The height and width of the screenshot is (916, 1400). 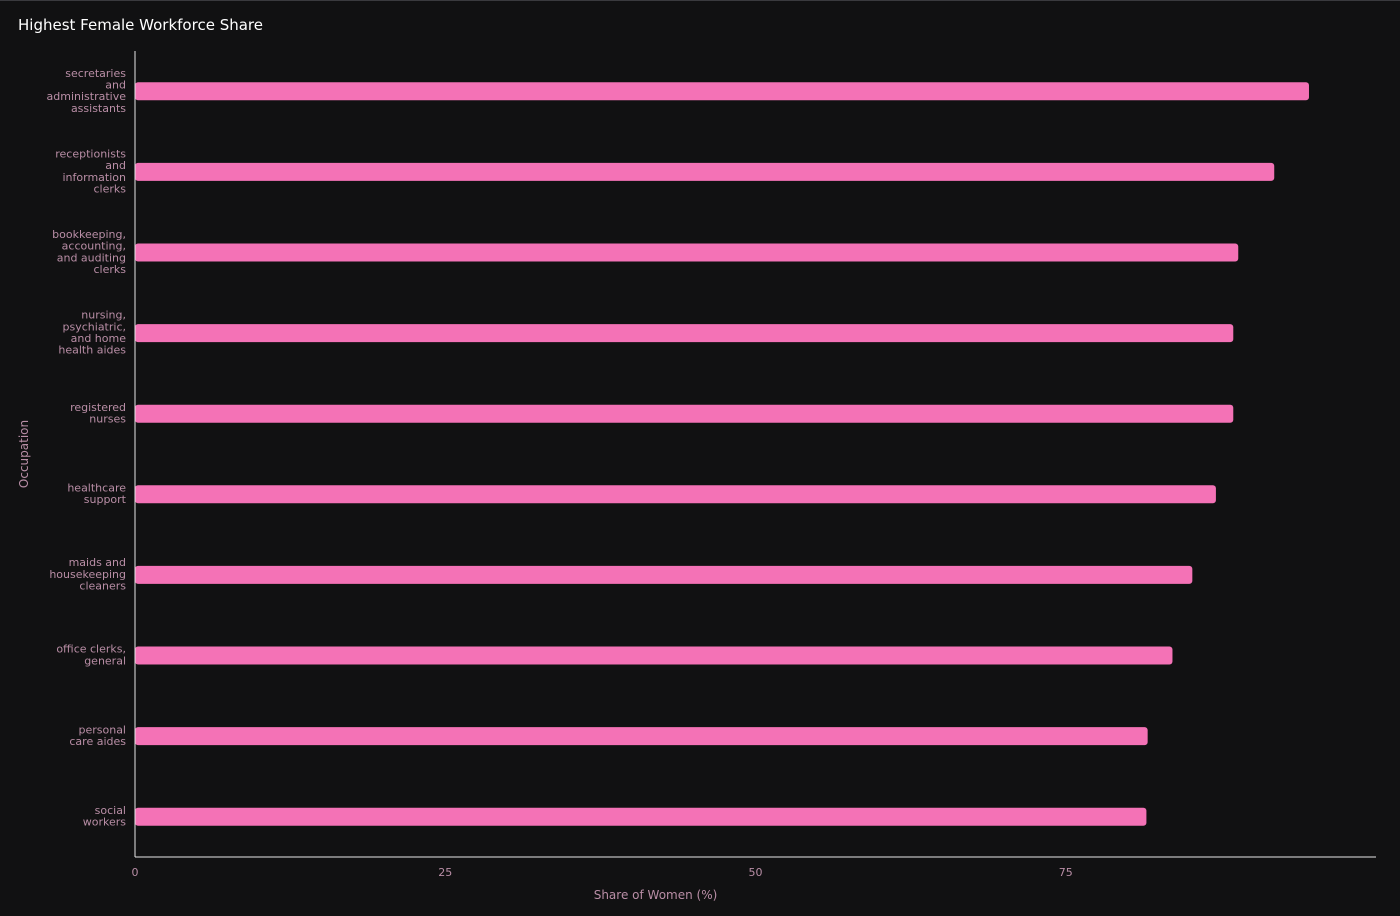 I want to click on category-label-6: maids and housekeeping cleaners, so click(x=87, y=574).